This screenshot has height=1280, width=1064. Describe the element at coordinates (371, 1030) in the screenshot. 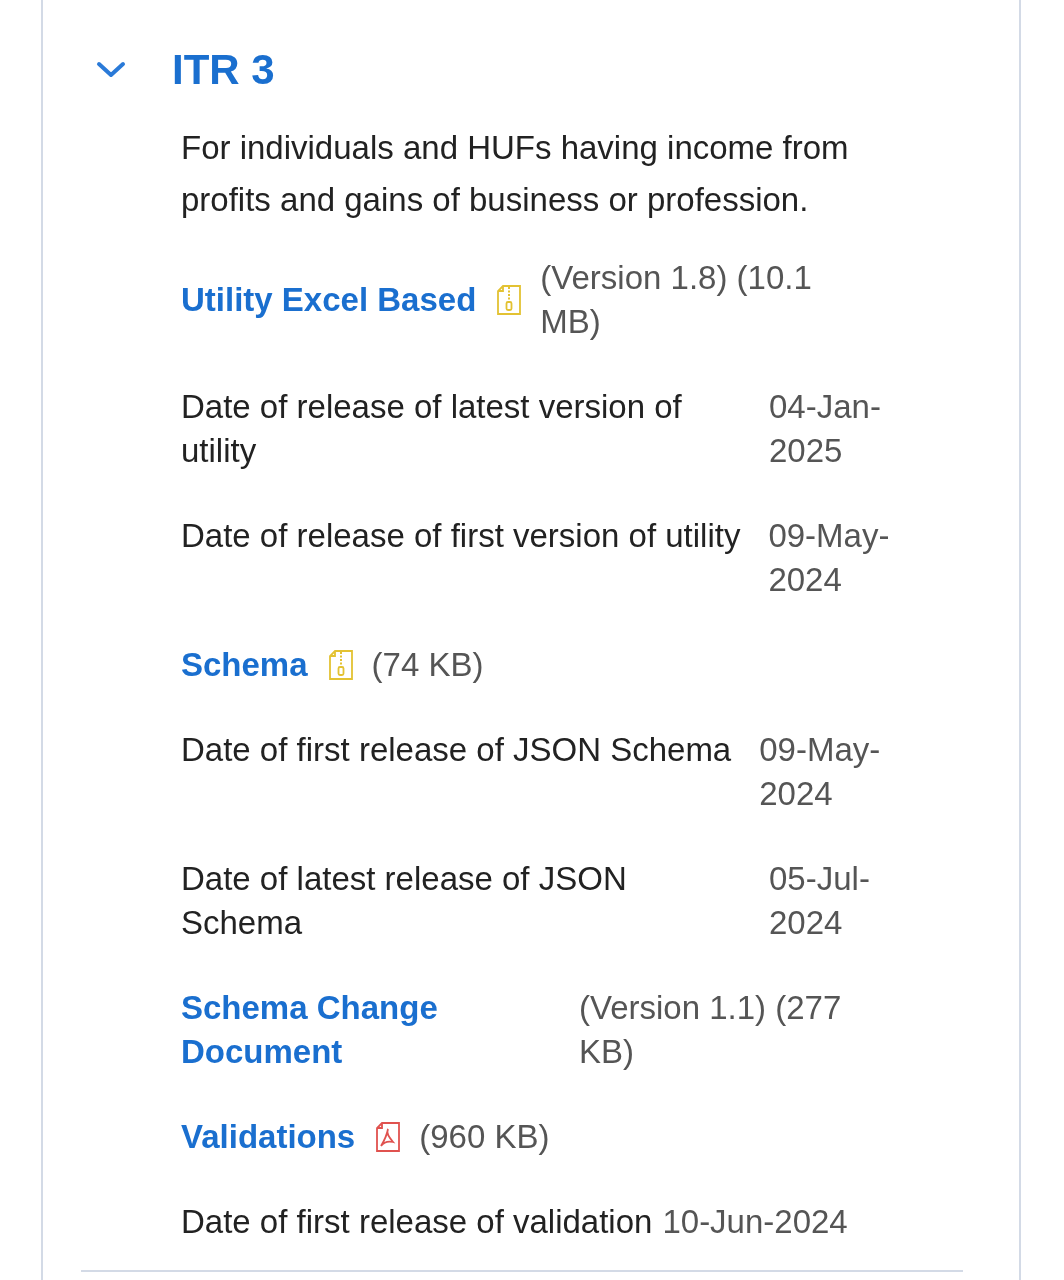

I see `download-link: Schema Change Document` at that location.